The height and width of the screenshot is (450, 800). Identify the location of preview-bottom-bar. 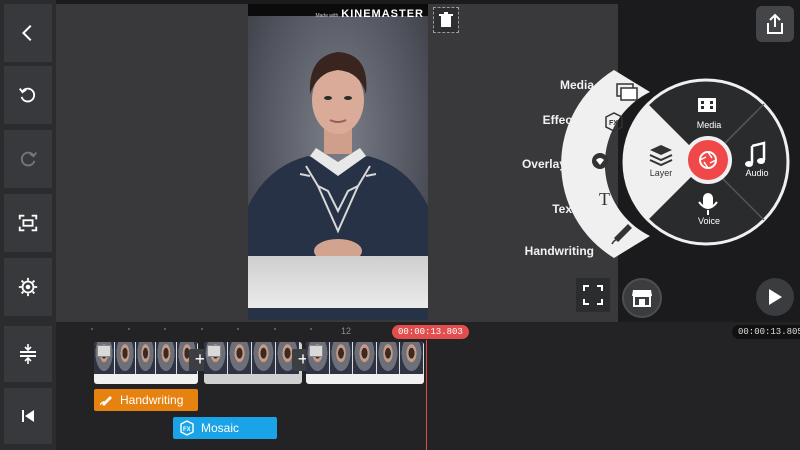
(338, 282).